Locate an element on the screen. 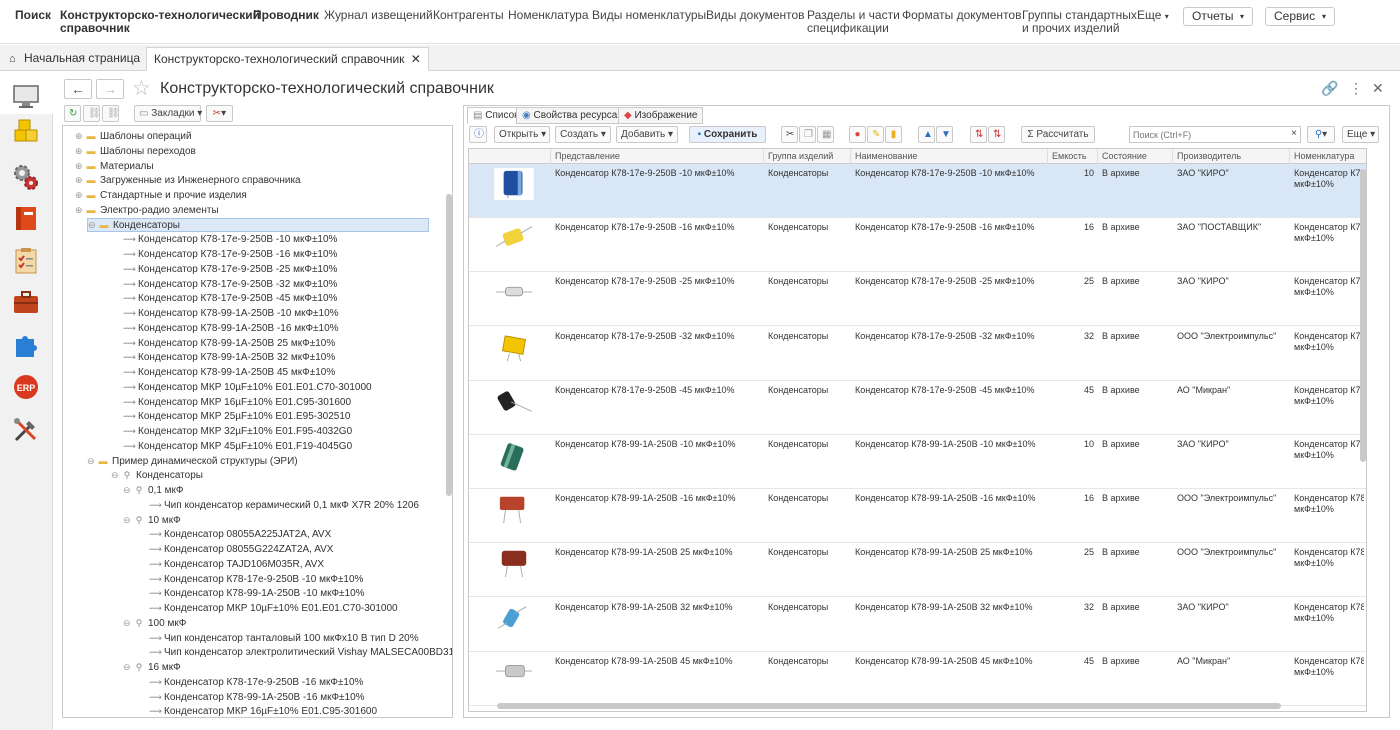 The image size is (1400, 730). nav-doc-types: Виды документов is located at coordinates (755, 15).